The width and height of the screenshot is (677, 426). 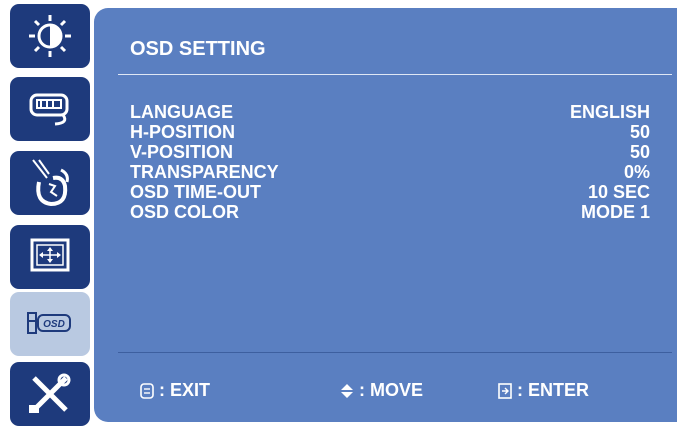 I want to click on sidebar-item-osd: OSD, so click(x=50, y=324).